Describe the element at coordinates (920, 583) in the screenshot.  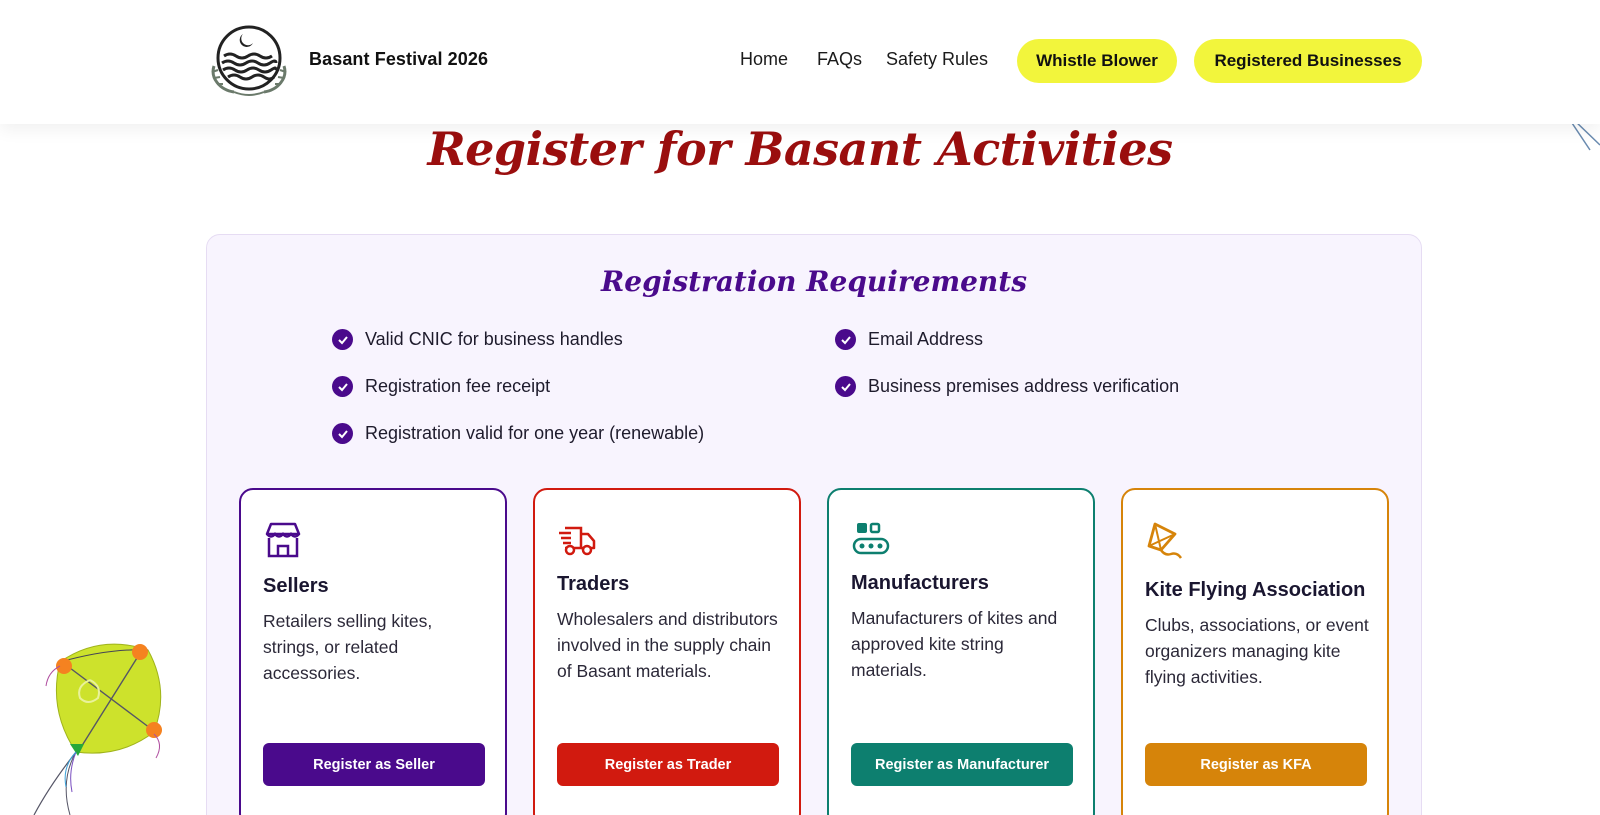
I see `card-title: Manufacturers` at that location.